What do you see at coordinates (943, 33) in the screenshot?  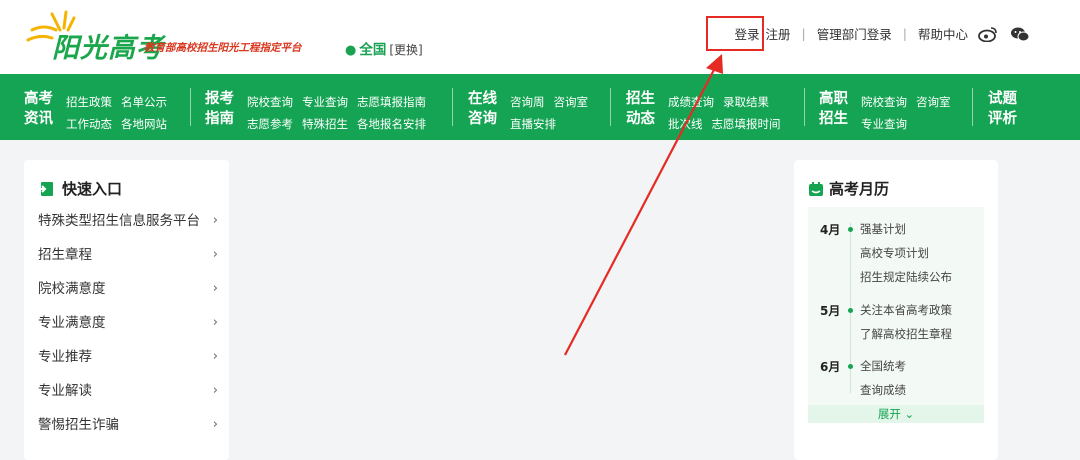 I see `help-center-link: 帮助中心` at bounding box center [943, 33].